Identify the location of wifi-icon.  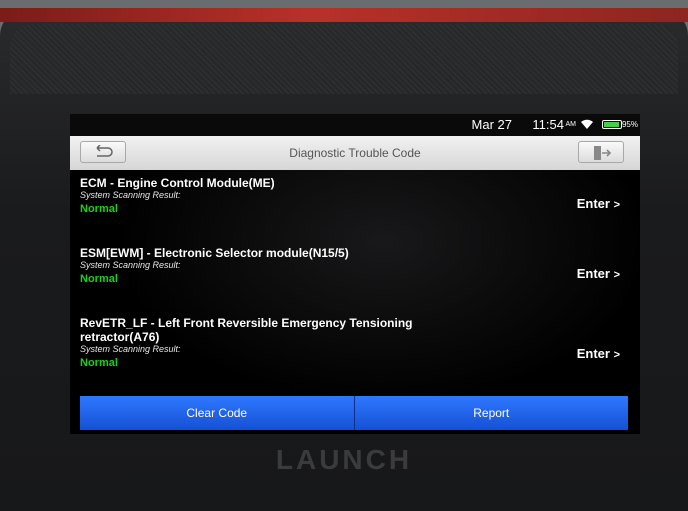
(587, 124).